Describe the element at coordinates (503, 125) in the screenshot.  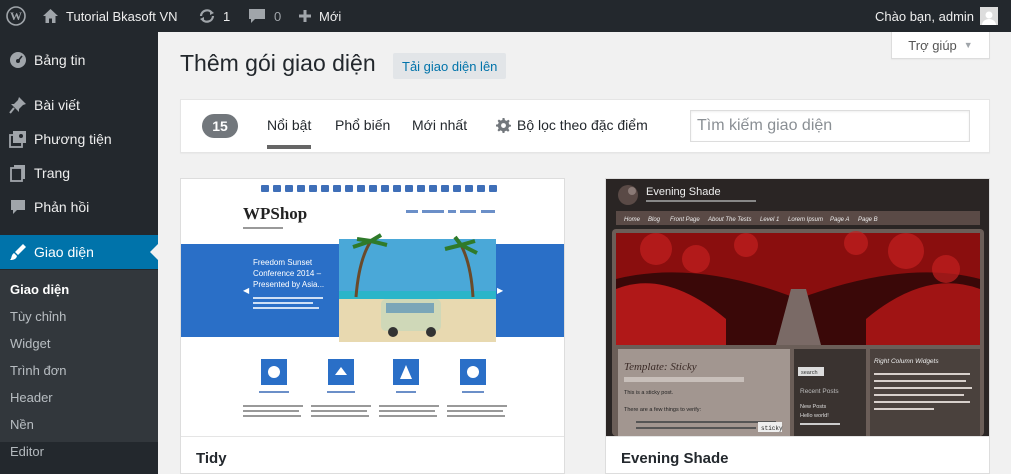
I see `gear-icon` at that location.